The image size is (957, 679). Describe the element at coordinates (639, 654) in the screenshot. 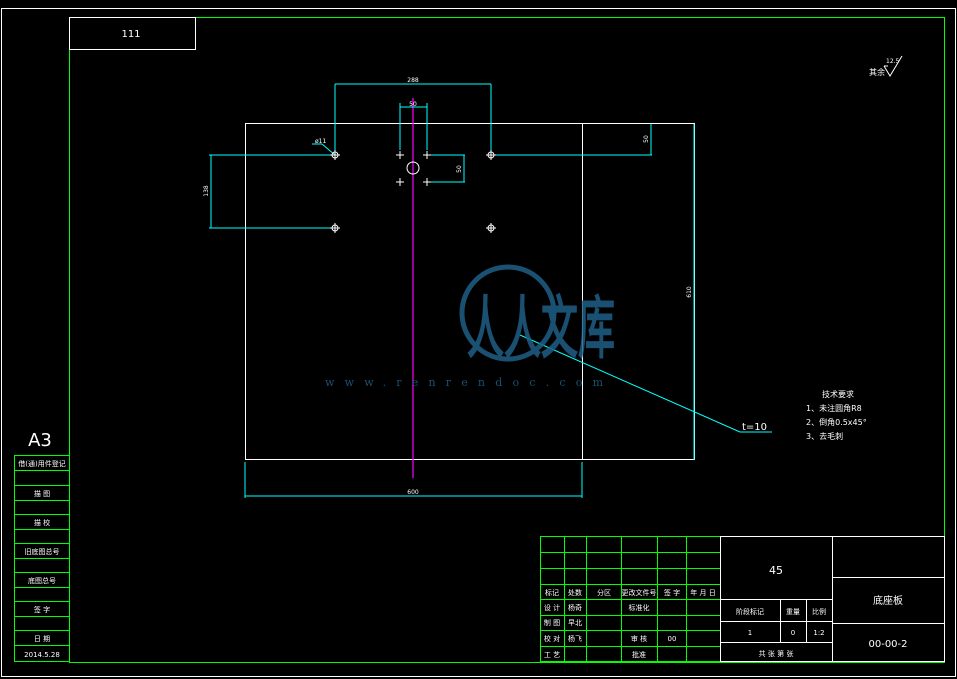

I see `role-approve: 批准` at that location.